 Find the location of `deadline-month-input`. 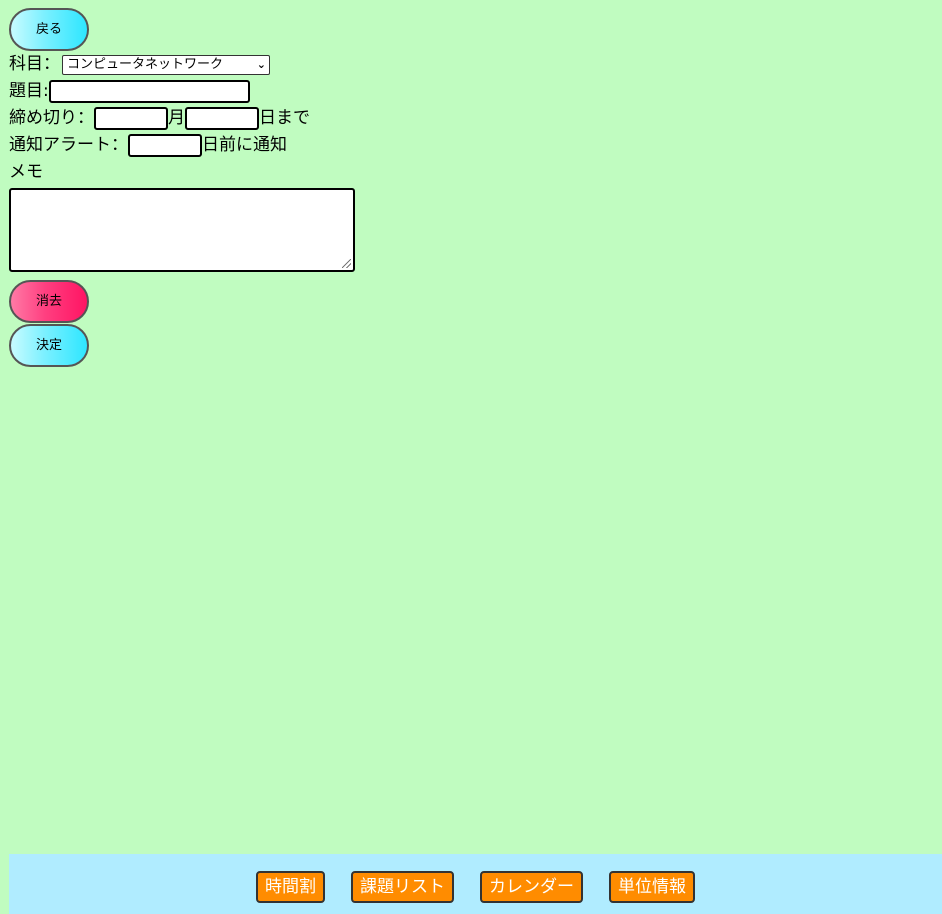

deadline-month-input is located at coordinates (131, 118).